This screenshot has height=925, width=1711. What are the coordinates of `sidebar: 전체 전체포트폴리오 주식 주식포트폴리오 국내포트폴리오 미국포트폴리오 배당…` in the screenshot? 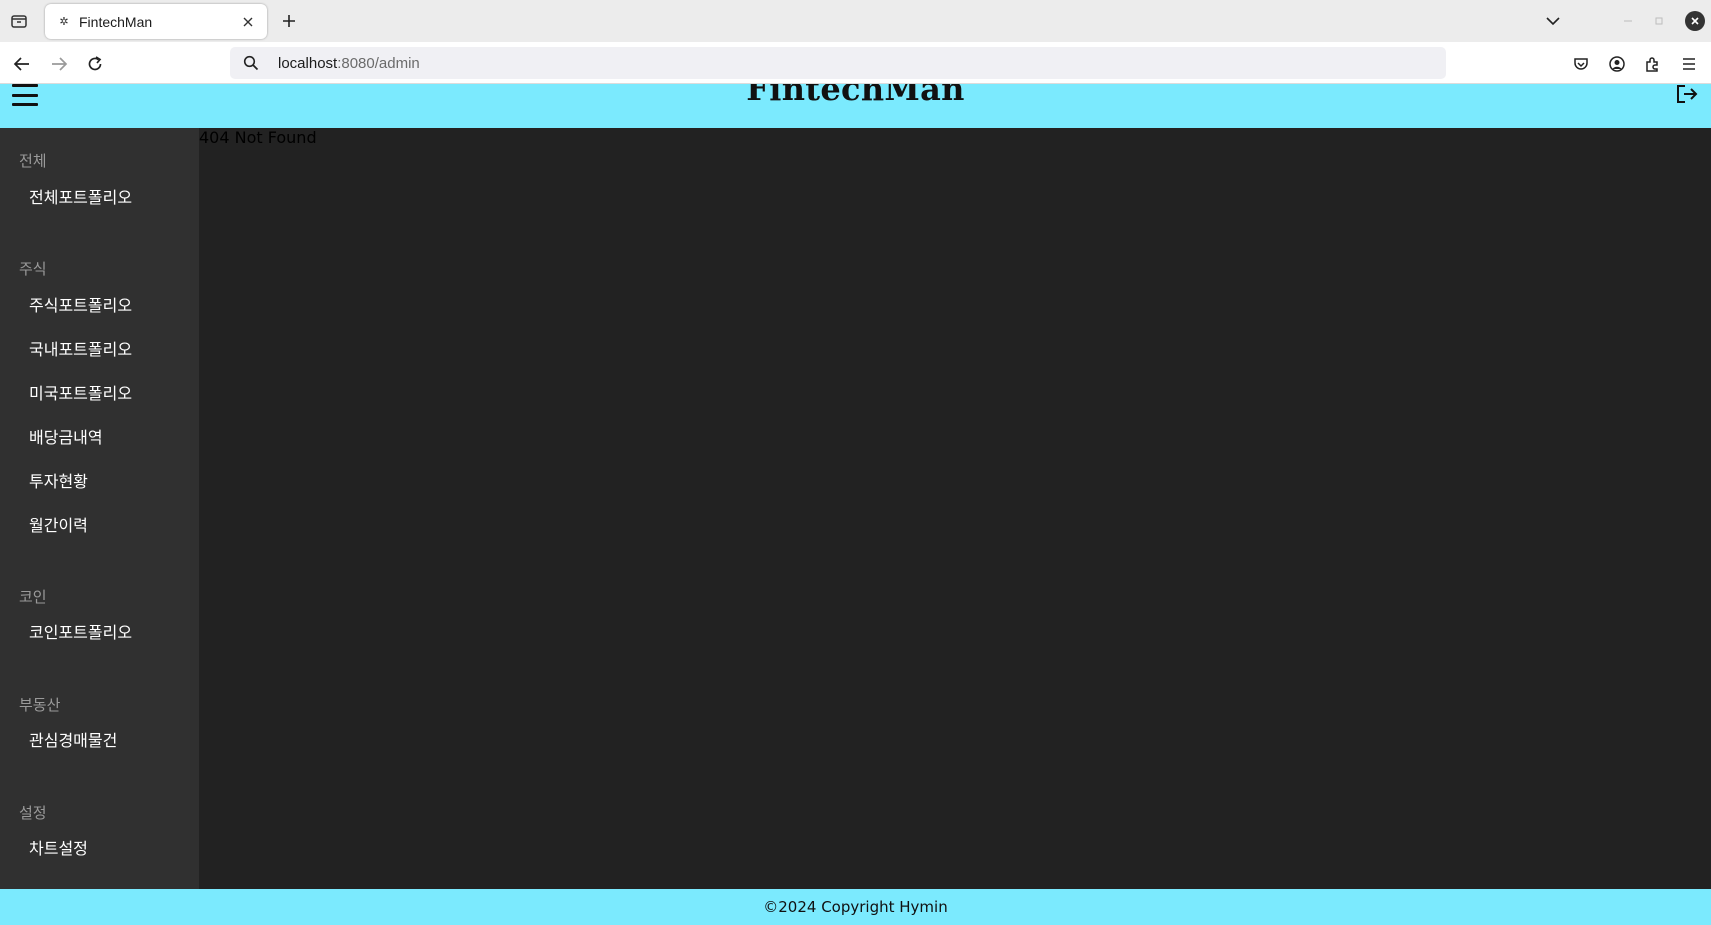 It's located at (99, 508).